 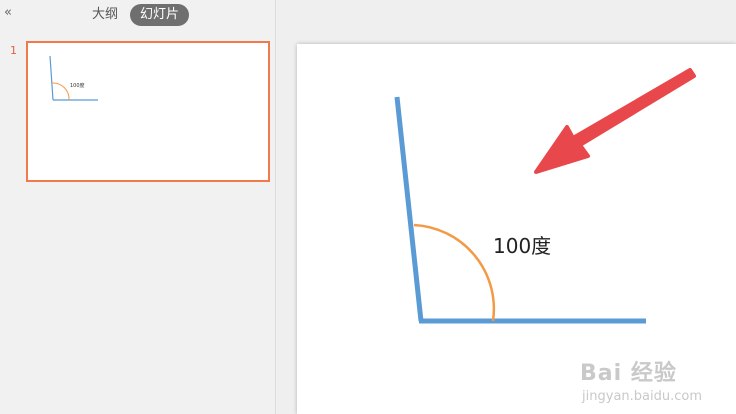 What do you see at coordinates (160, 15) in the screenshot?
I see `tab-slides: 幻灯片` at bounding box center [160, 15].